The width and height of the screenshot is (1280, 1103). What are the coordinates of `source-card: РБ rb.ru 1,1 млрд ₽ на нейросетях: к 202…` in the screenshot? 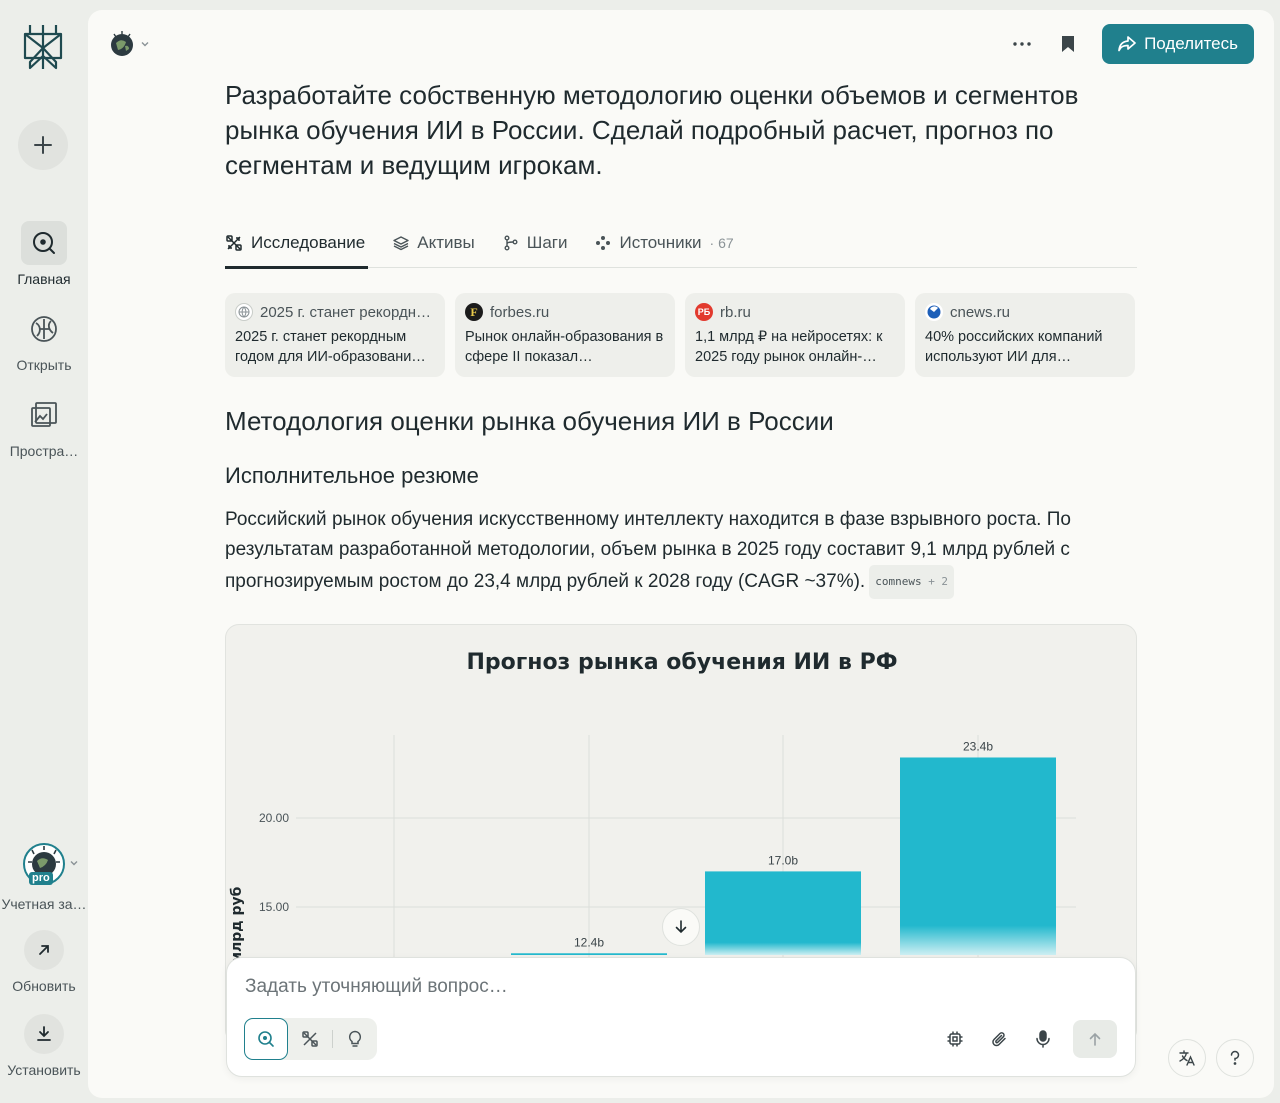 It's located at (795, 335).